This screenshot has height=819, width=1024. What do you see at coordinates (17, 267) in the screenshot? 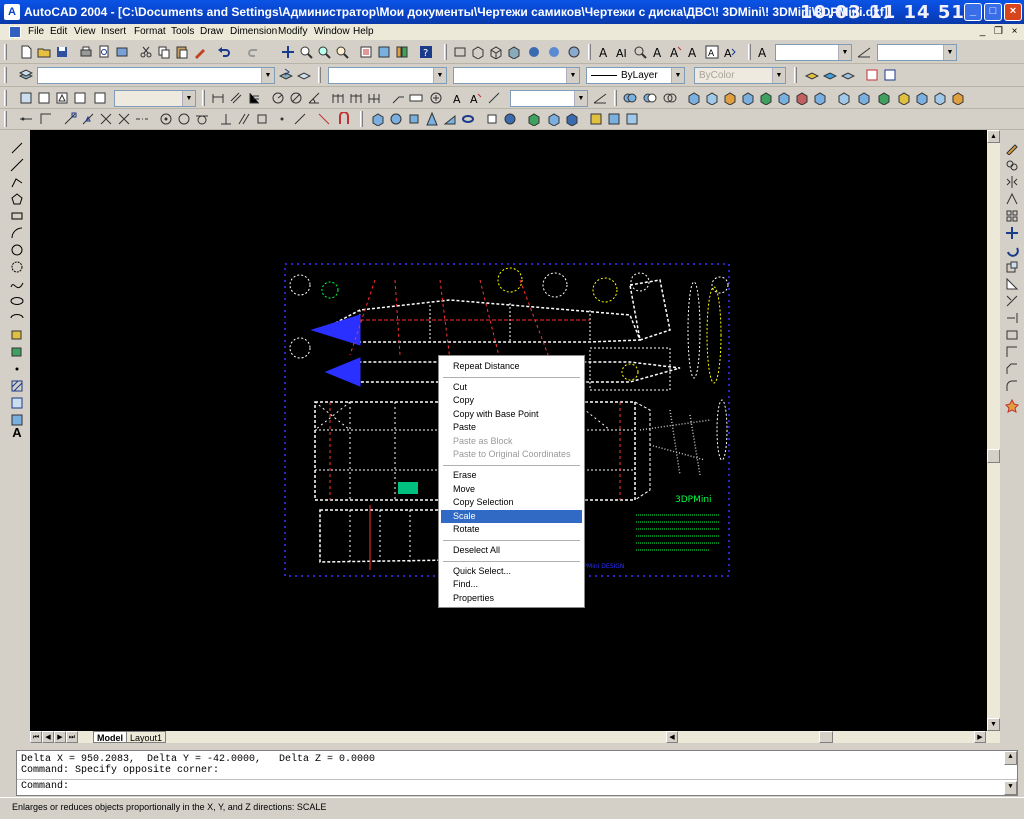
I see `revision-cloud-icon` at bounding box center [17, 267].